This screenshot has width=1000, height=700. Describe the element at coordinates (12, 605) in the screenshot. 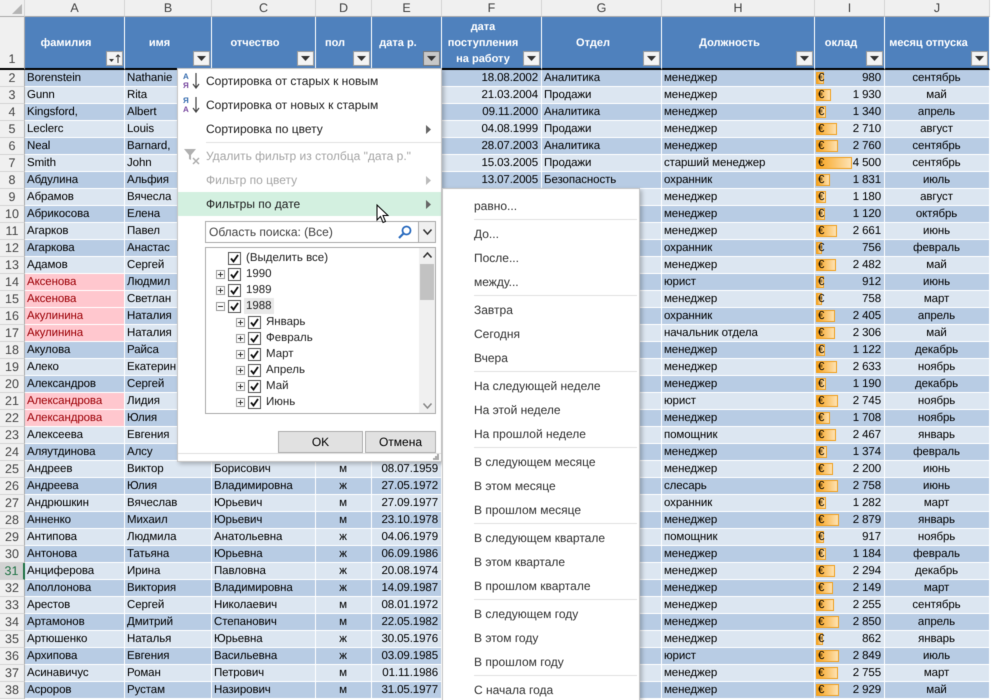

I see `row-number: 33` at that location.